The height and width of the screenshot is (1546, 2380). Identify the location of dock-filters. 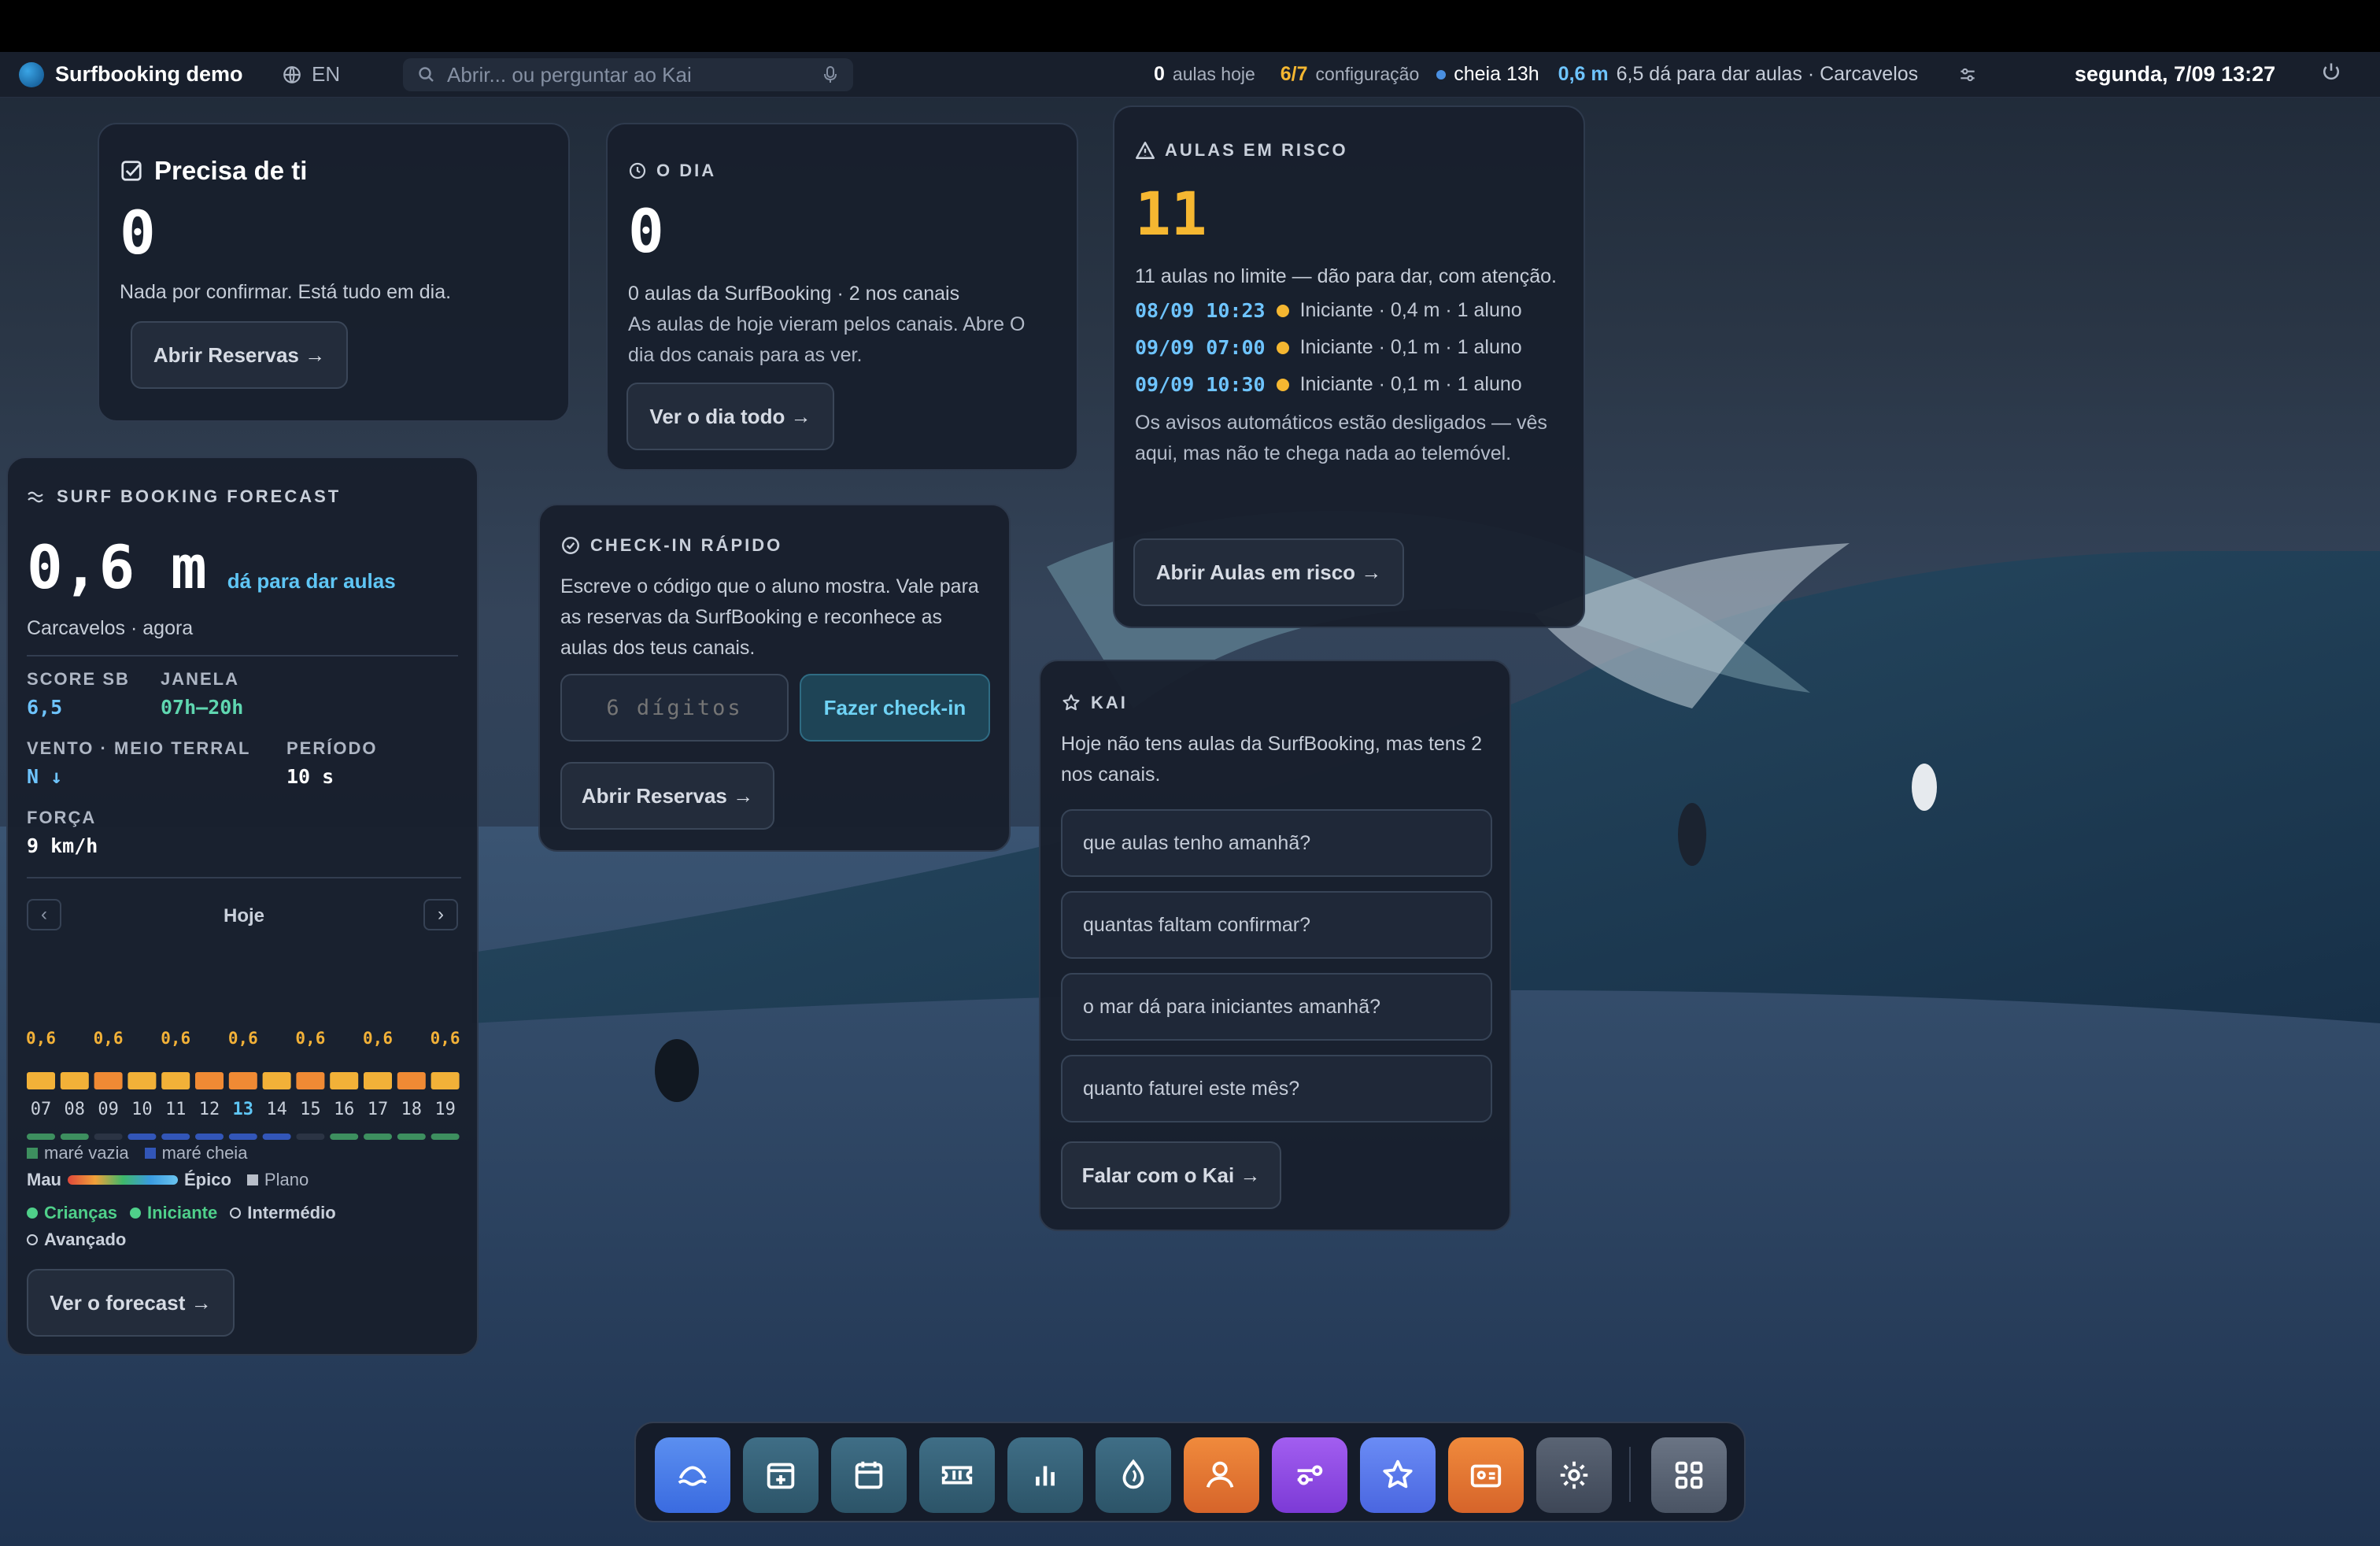
(1309, 1475).